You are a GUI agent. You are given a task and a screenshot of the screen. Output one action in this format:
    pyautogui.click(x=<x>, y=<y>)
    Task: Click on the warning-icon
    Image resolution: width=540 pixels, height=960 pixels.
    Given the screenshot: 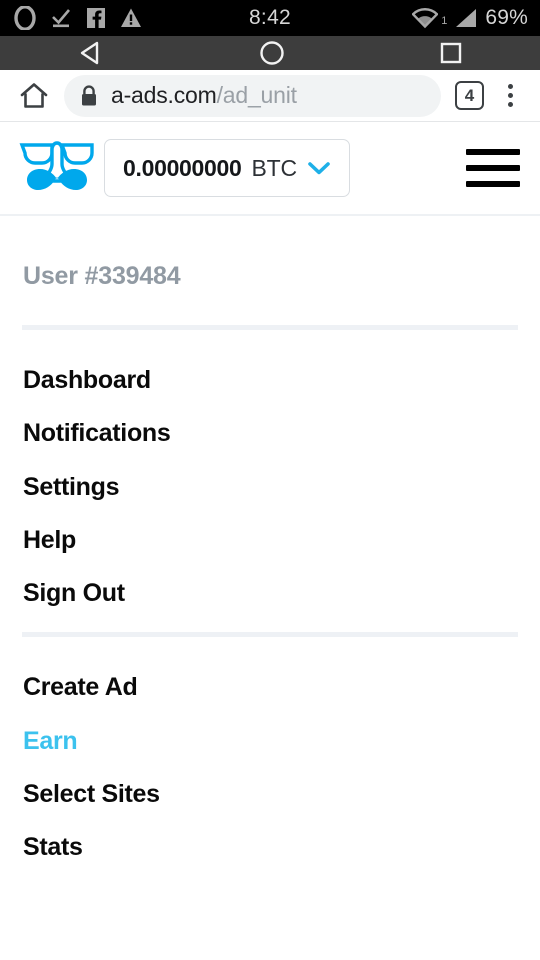 What is the action you would take?
    pyautogui.click(x=131, y=17)
    